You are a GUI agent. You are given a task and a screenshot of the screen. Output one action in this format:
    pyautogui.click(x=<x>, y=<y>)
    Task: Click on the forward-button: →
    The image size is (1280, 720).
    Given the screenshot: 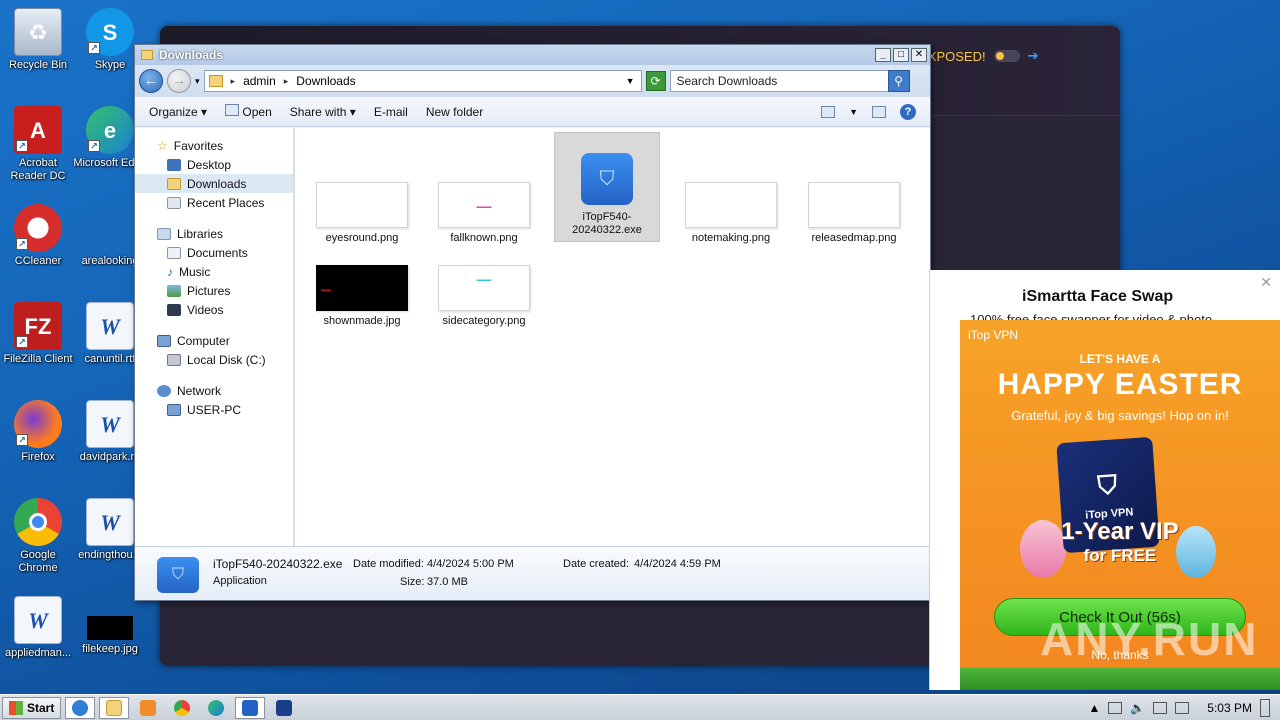 What is the action you would take?
    pyautogui.click(x=179, y=81)
    